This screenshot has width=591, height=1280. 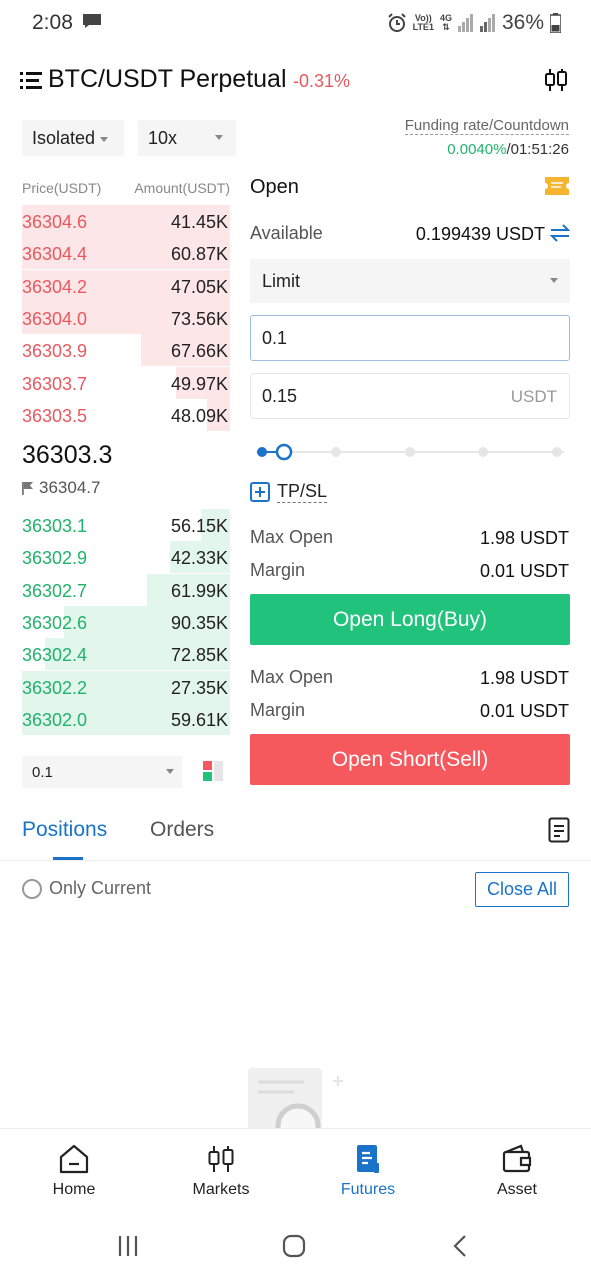 I want to click on system-nav-bar, so click(x=295, y=1246).